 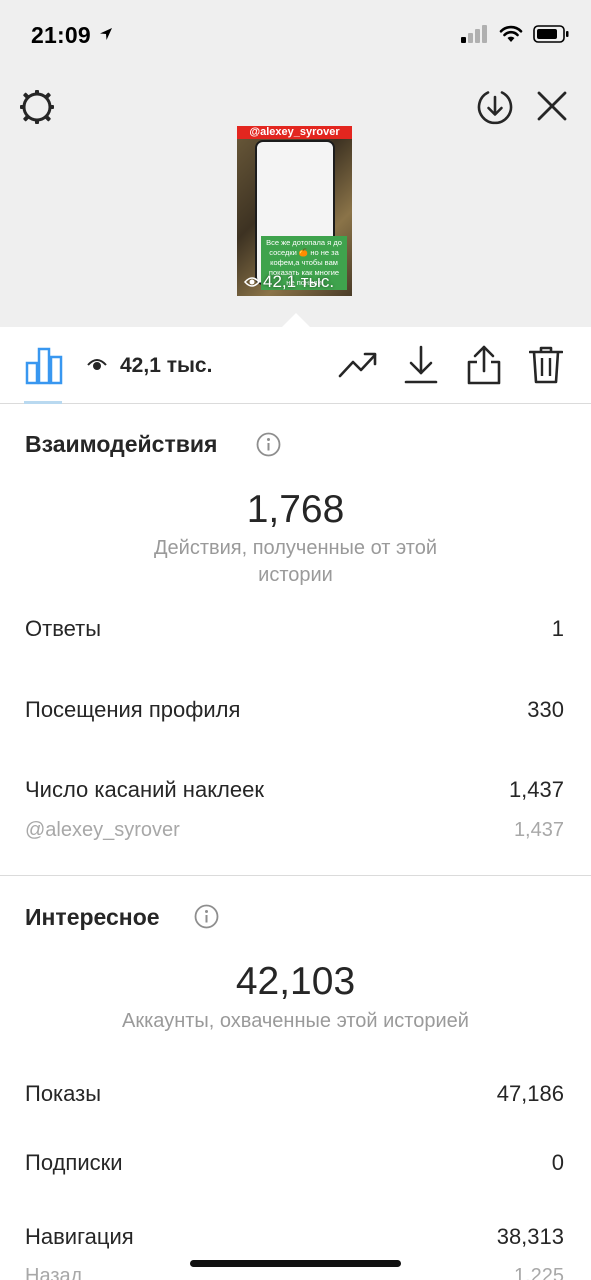 I want to click on sticker-taps-label: Число касаний наклеек, so click(x=144, y=789).